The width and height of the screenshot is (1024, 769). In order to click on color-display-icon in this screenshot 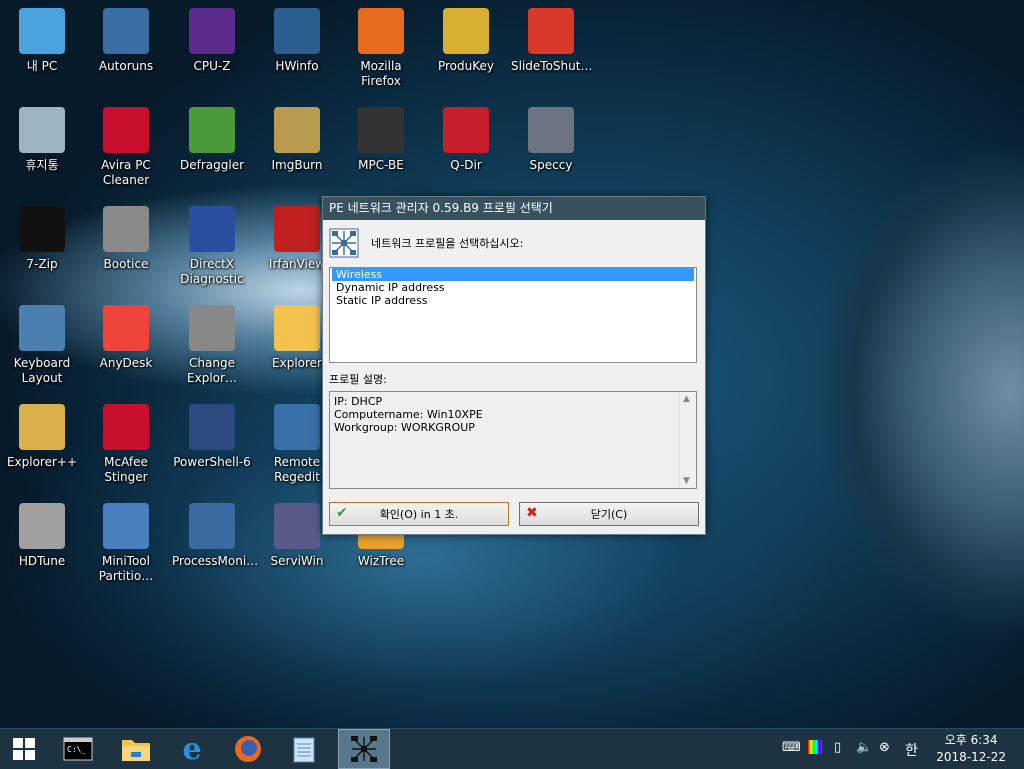, I will do `click(815, 747)`.